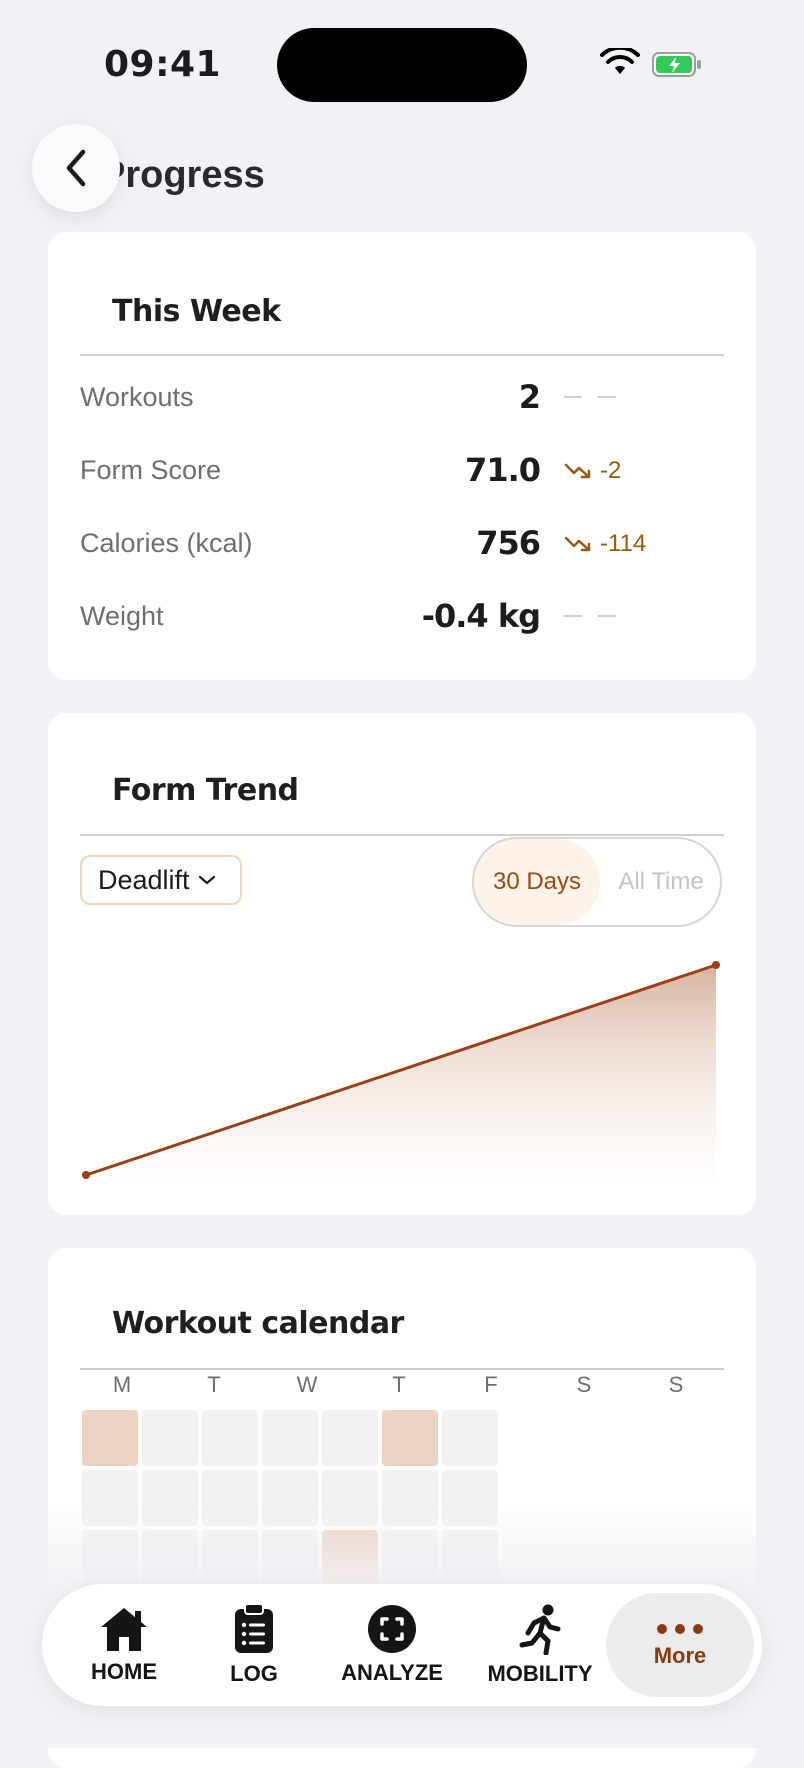 This screenshot has height=1768, width=804. I want to click on stat-delta-value: -114, so click(623, 543).